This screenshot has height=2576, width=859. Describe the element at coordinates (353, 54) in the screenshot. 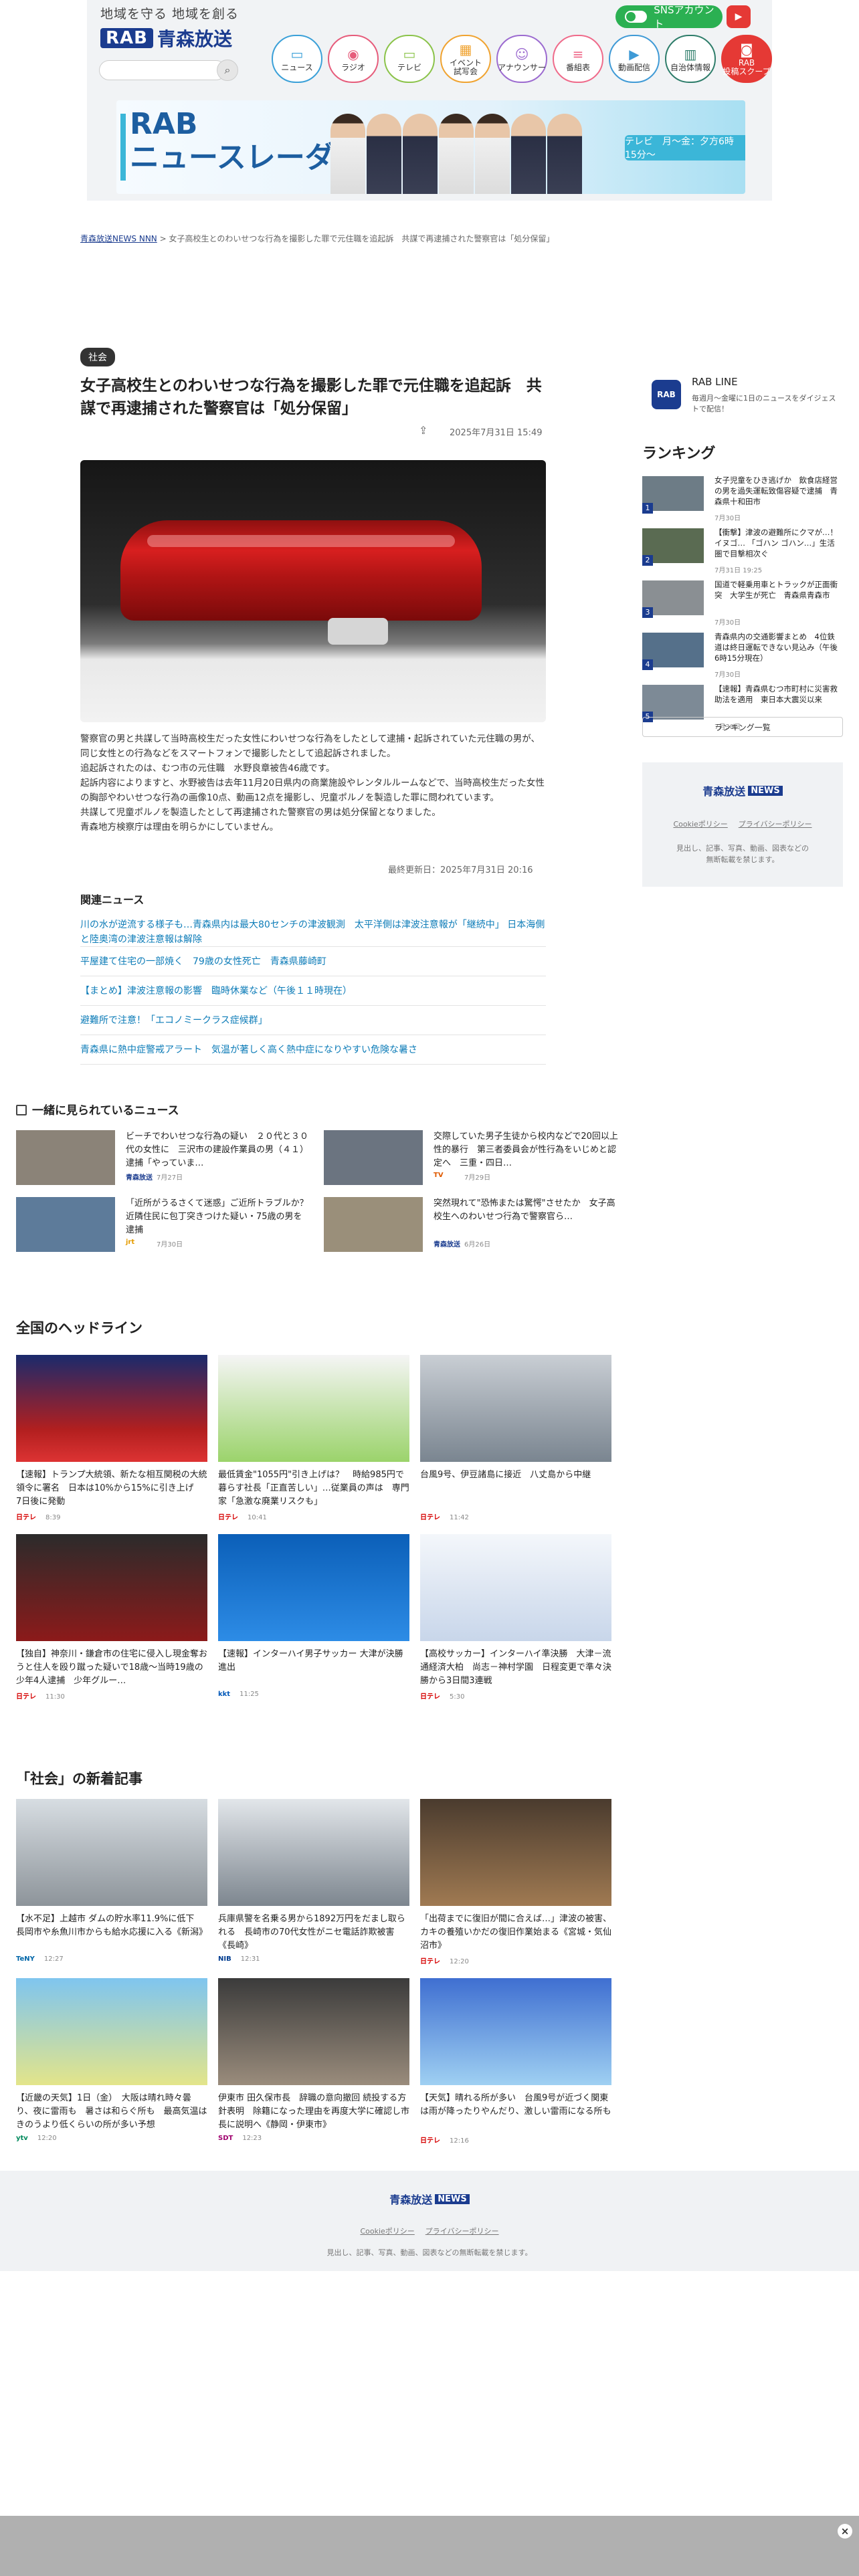

I see `radio-icon: ◉` at that location.